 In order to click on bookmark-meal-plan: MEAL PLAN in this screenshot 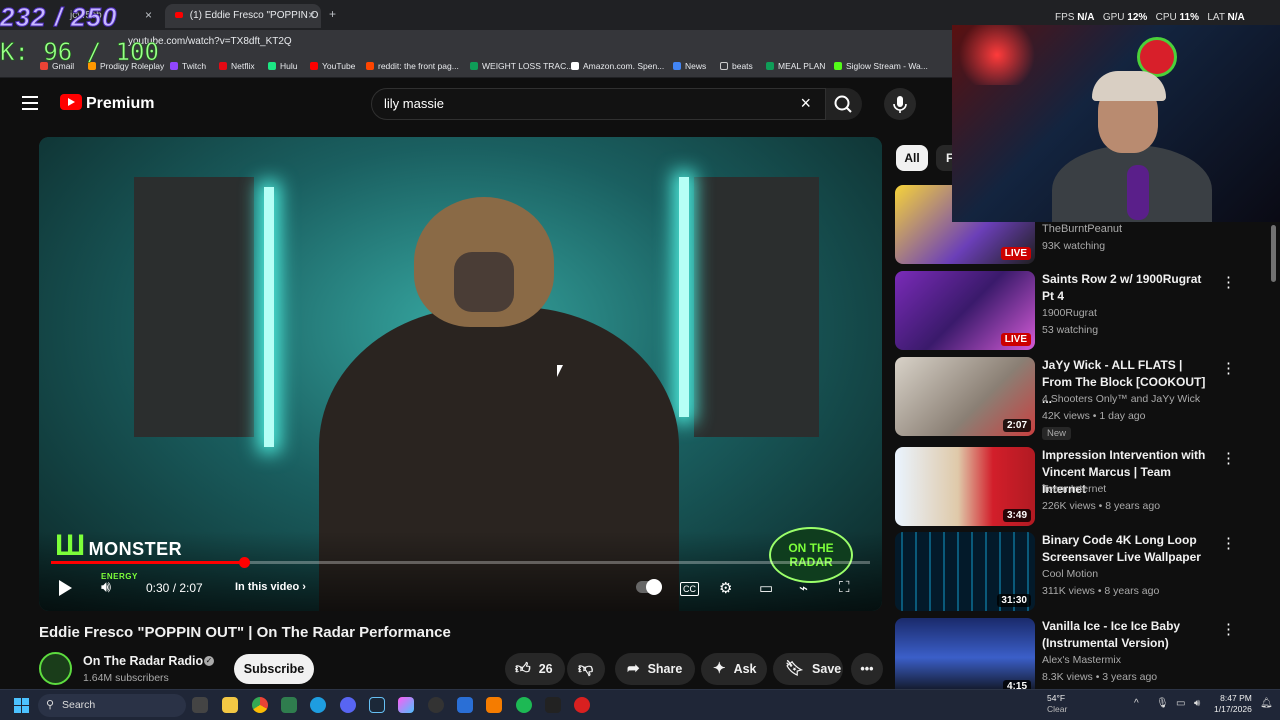, I will do `click(795, 66)`.